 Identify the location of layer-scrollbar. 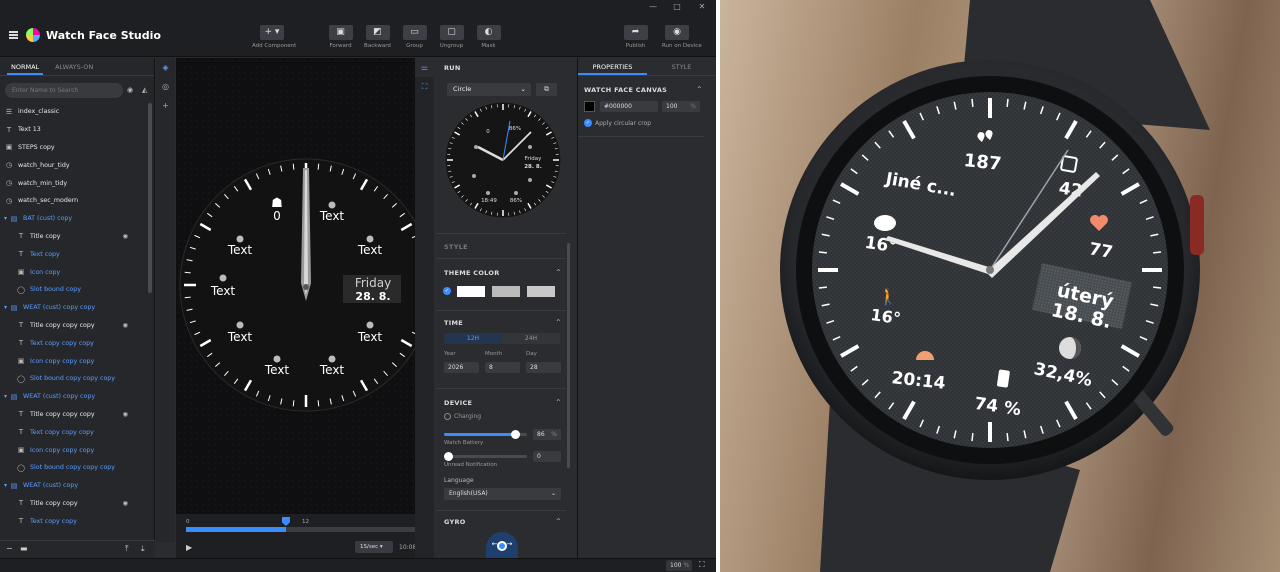
(150, 198).